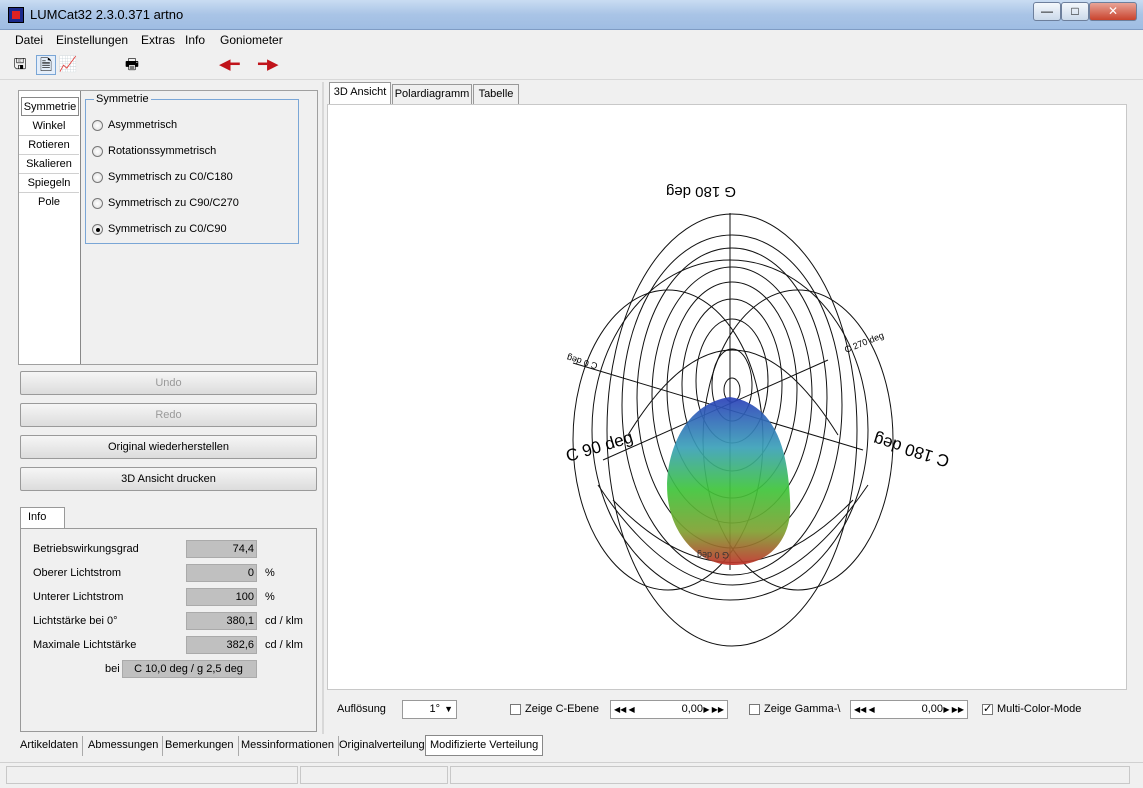  What do you see at coordinates (86, 549) in the screenshot?
I see `info-label: Betriebswirkungsgrad` at bounding box center [86, 549].